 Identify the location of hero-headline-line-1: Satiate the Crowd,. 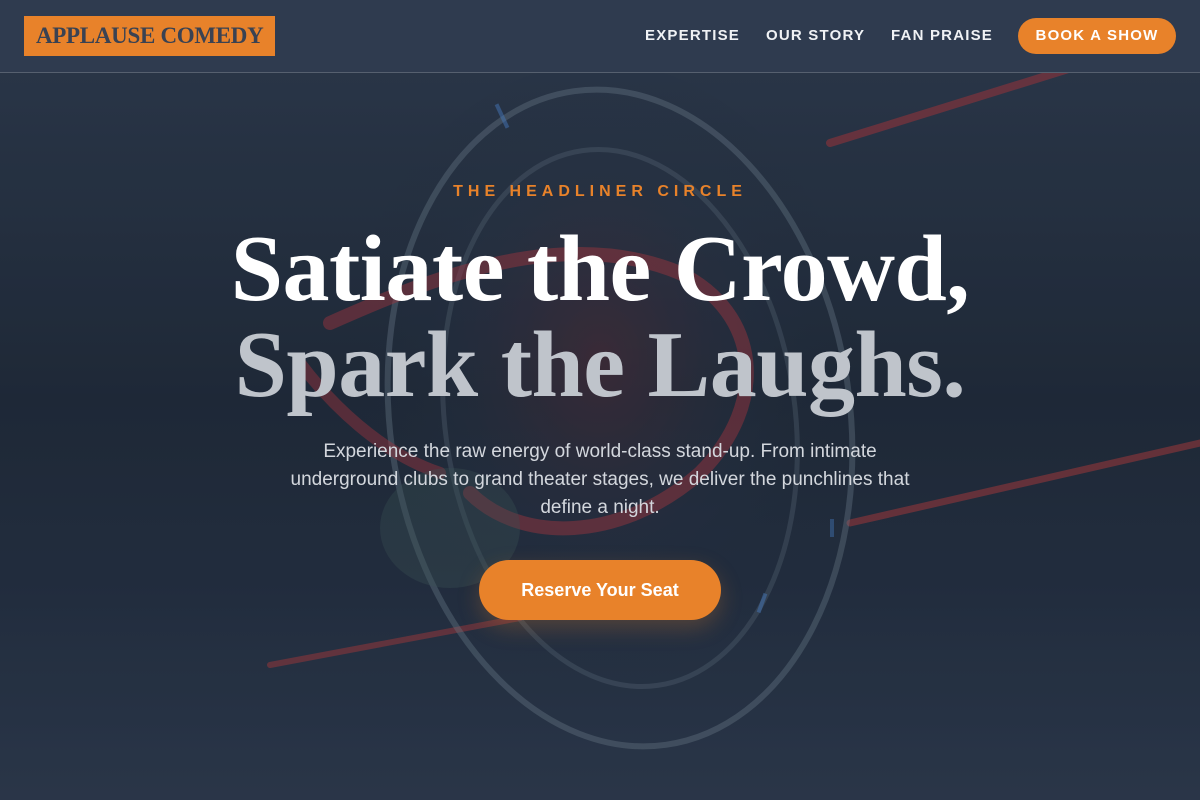
(600, 269).